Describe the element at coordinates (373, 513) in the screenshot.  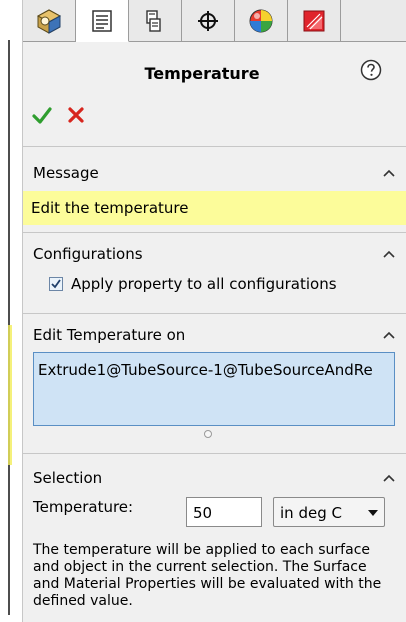
I see `dropdown-arrow-icon` at that location.